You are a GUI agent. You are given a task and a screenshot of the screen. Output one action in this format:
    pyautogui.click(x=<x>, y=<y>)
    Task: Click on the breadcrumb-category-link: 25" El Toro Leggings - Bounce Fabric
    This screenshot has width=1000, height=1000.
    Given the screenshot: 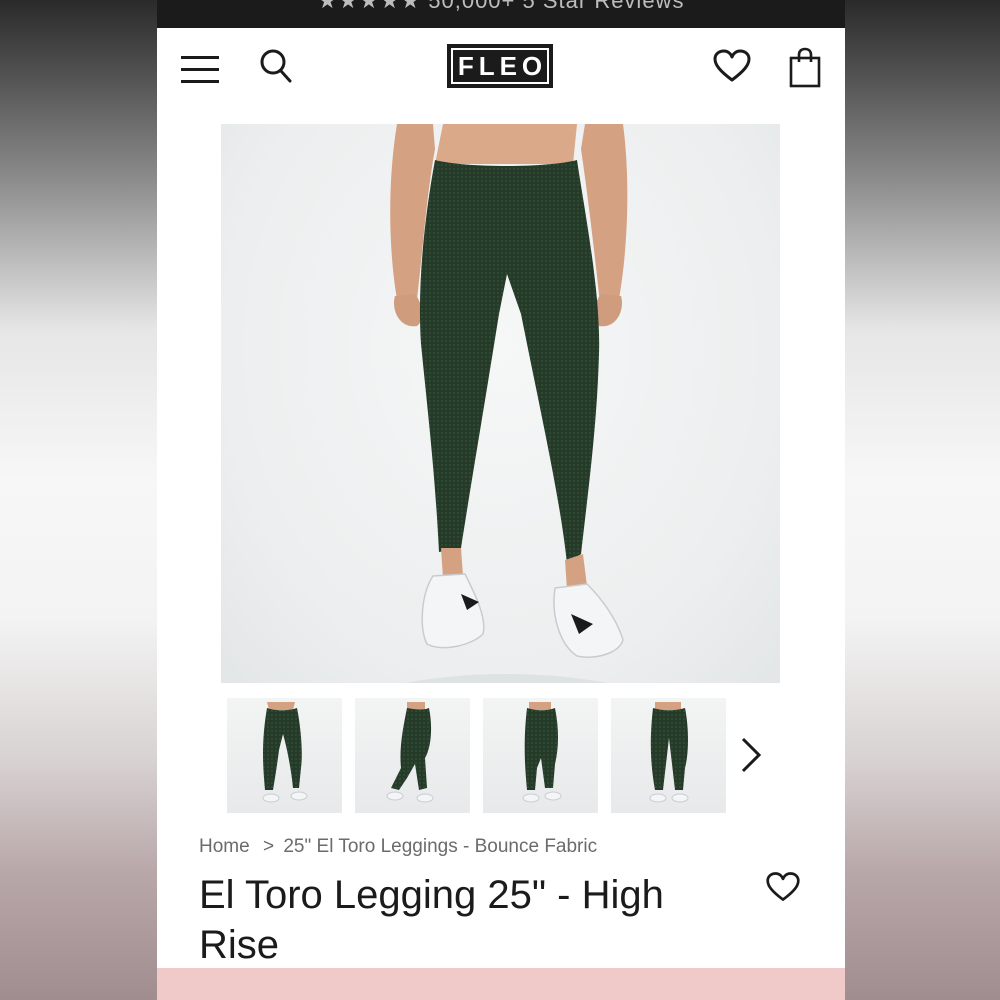 What is the action you would take?
    pyautogui.click(x=440, y=846)
    